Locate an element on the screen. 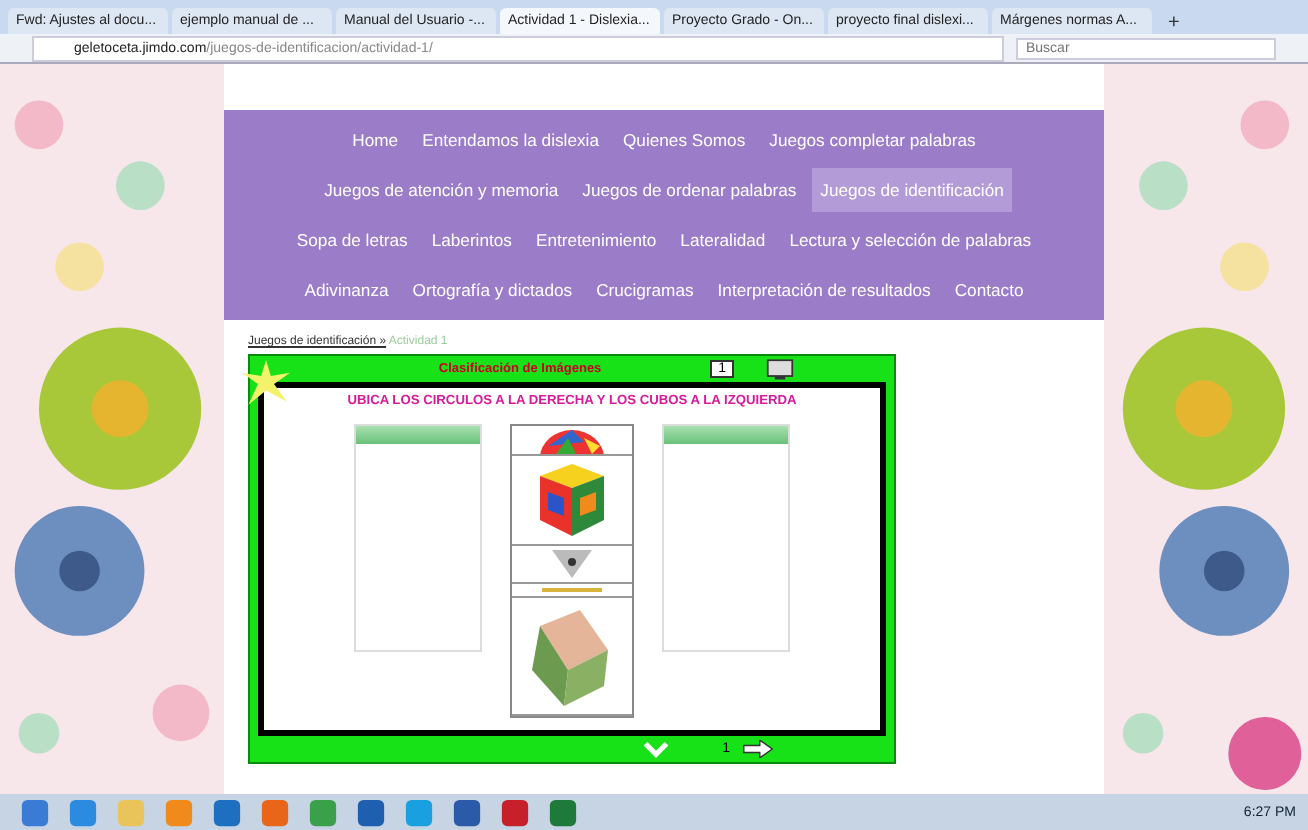 This screenshot has width=1308, height=830. nav-link: Adivinanza is located at coordinates (346, 290).